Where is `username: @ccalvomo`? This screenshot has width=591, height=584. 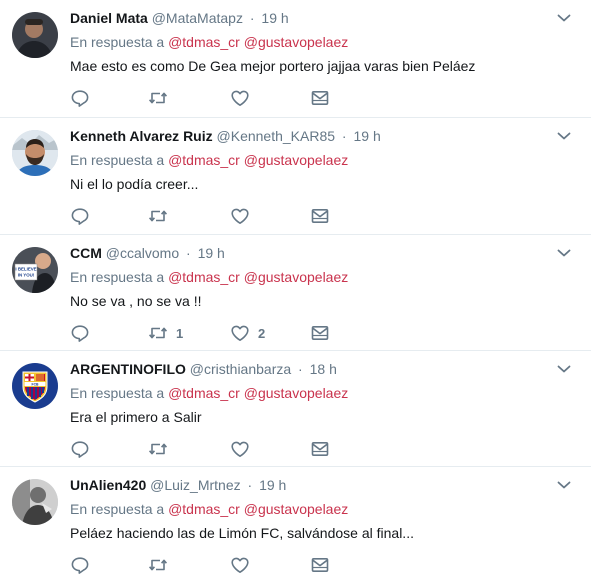 username: @ccalvomo is located at coordinates (142, 253).